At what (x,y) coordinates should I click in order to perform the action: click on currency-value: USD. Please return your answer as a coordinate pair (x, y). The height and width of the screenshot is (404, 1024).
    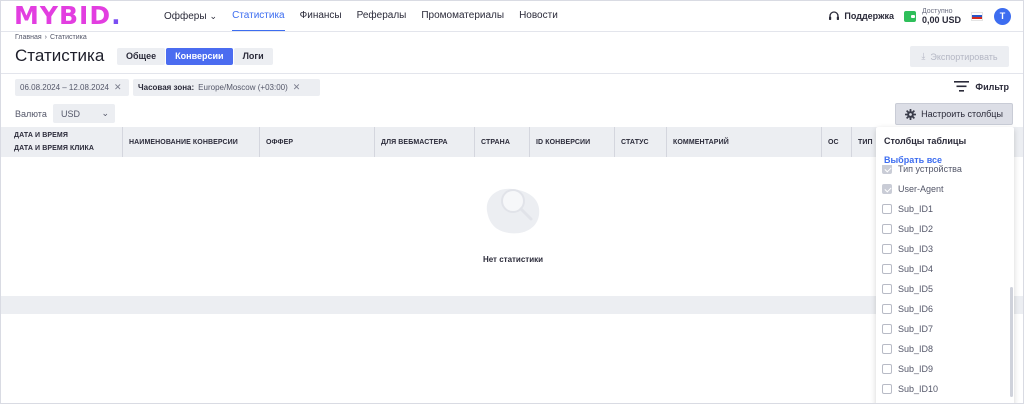
    Looking at the image, I should click on (71, 113).